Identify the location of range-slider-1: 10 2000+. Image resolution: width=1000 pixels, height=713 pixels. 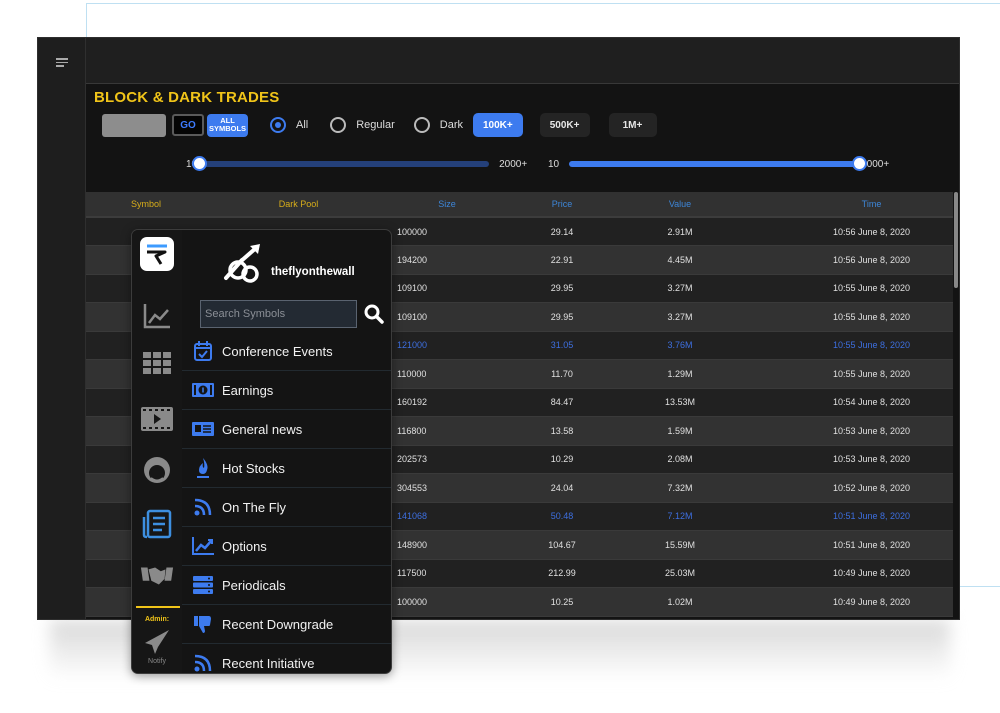
(356, 164).